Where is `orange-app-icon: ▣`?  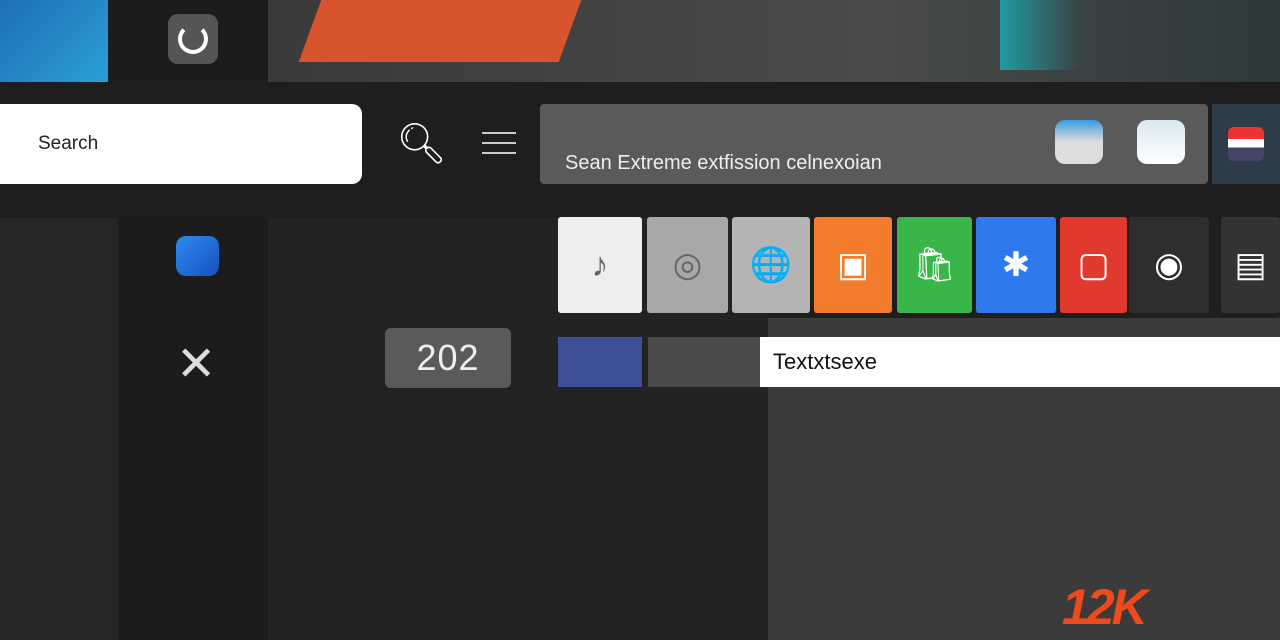
orange-app-icon: ▣ is located at coordinates (853, 265).